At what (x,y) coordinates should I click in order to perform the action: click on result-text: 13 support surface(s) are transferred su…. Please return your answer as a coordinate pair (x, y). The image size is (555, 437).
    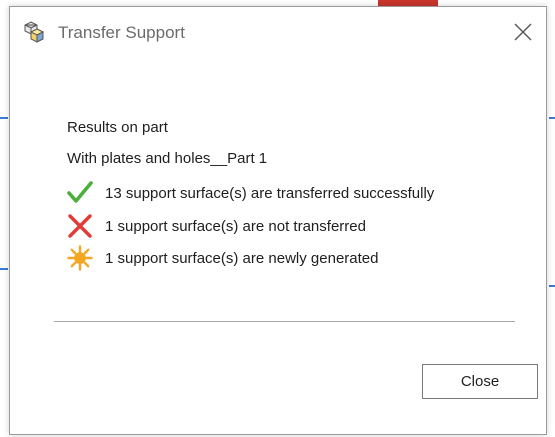
    Looking at the image, I should click on (270, 193).